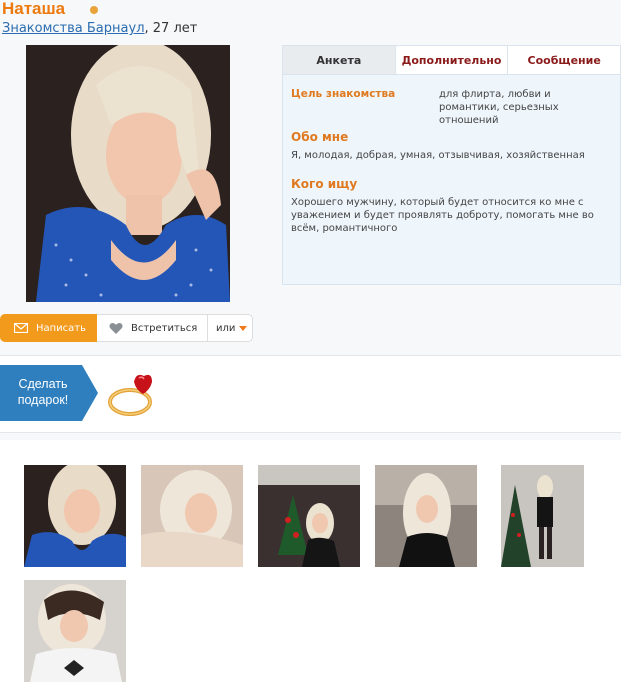 This screenshot has width=621, height=698. I want to click on more-actions-dropdown: или, so click(230, 328).